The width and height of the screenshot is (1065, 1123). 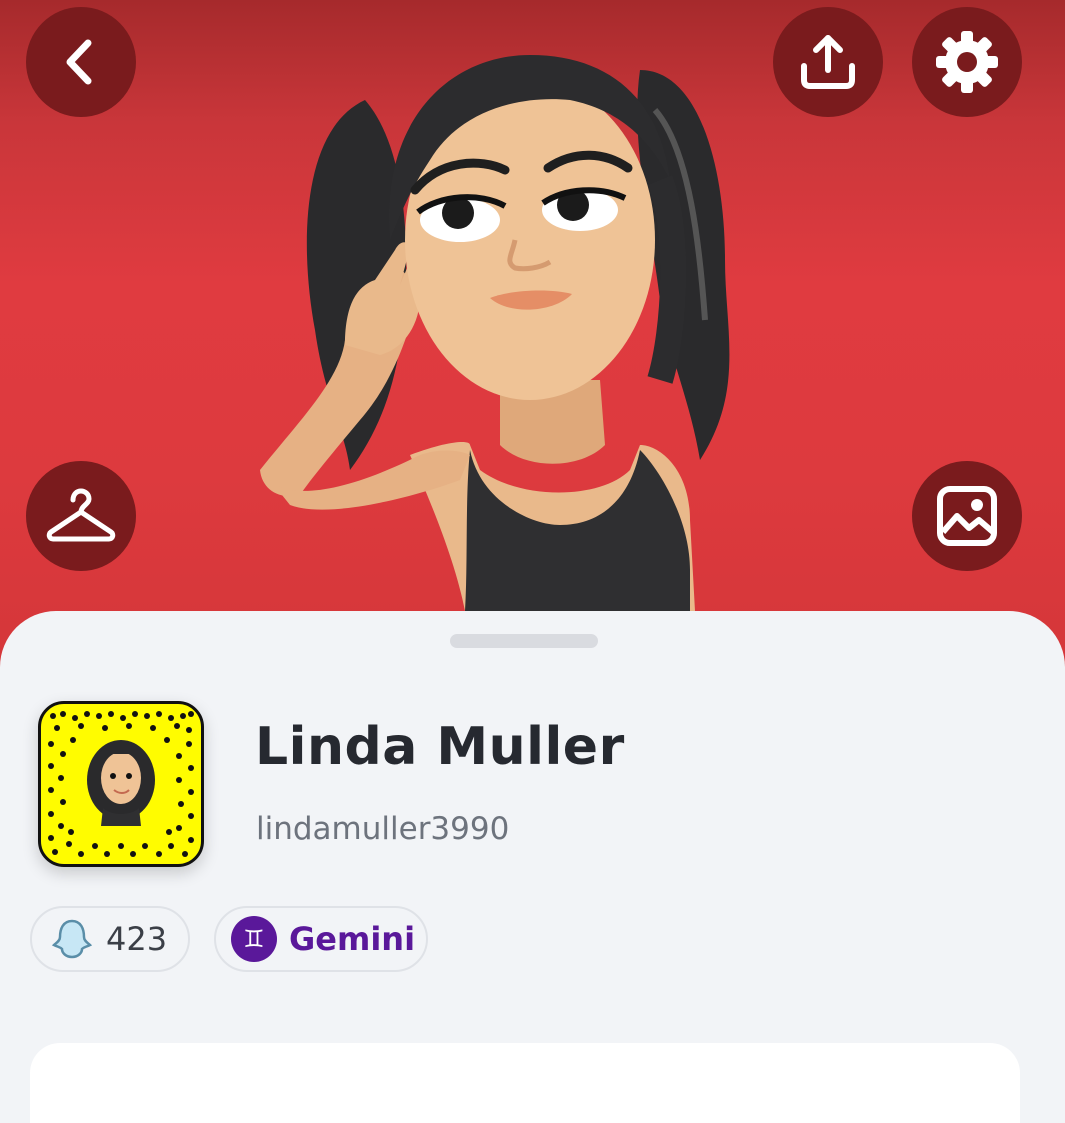 What do you see at coordinates (352, 939) in the screenshot?
I see `zodiac-sign: Gemini` at bounding box center [352, 939].